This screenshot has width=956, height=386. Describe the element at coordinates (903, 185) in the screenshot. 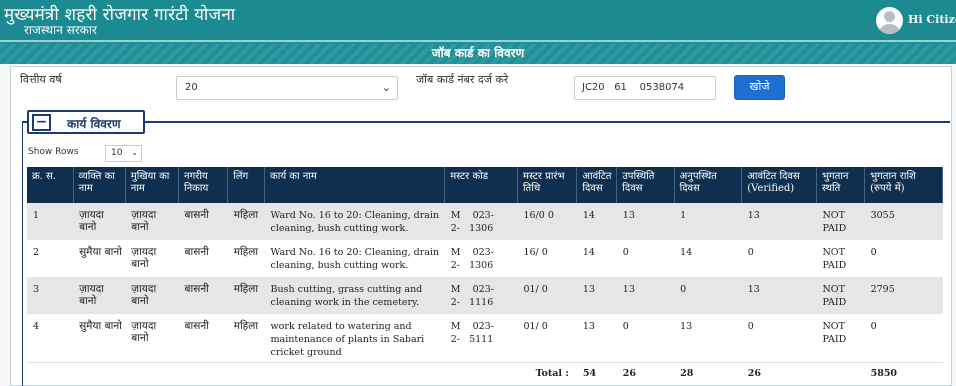

I see `column-header: भुगतान राशि (रुपये में)` at that location.